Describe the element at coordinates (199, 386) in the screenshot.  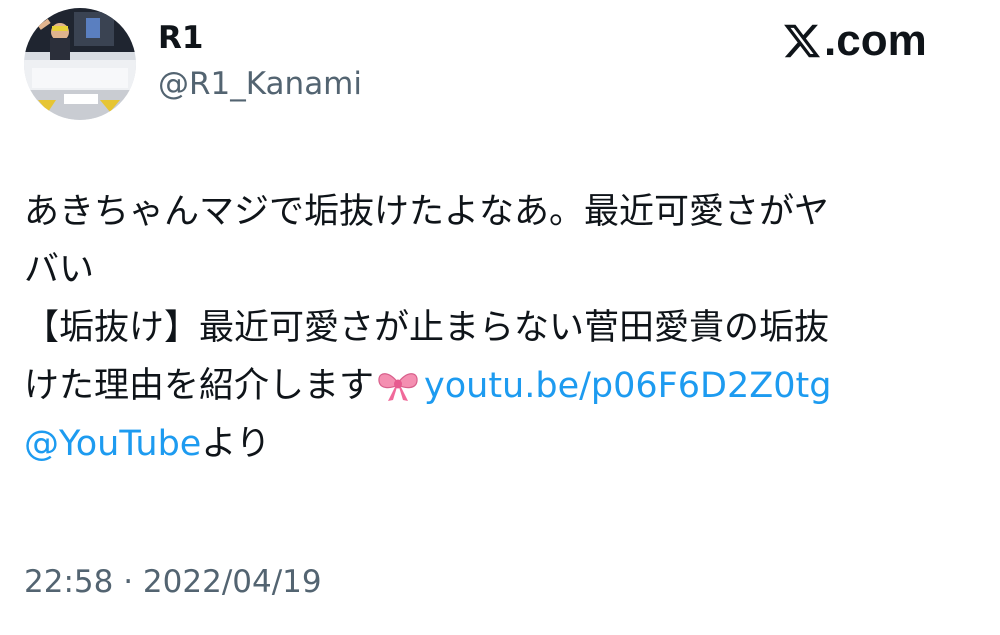
I see `tweet-line-text: けた理由を紹介します` at that location.